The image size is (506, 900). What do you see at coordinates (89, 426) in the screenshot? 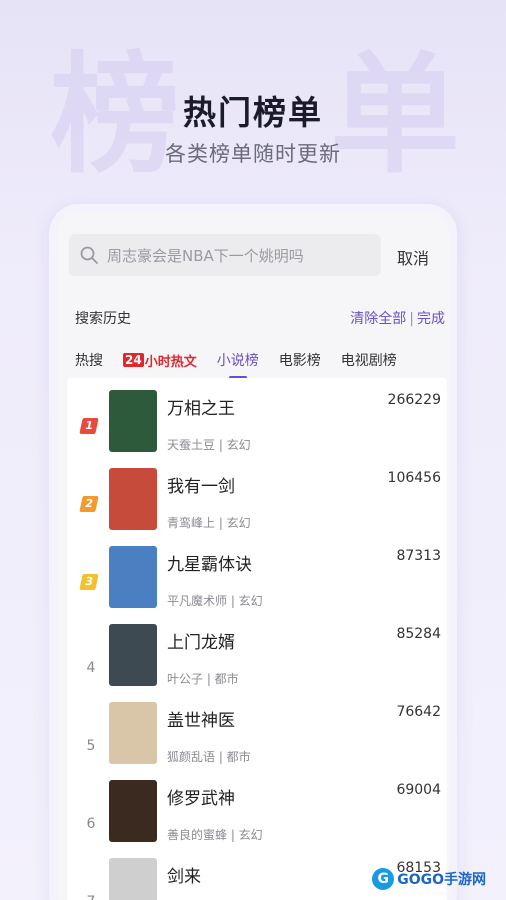
I see `rank-badge: 1` at bounding box center [89, 426].